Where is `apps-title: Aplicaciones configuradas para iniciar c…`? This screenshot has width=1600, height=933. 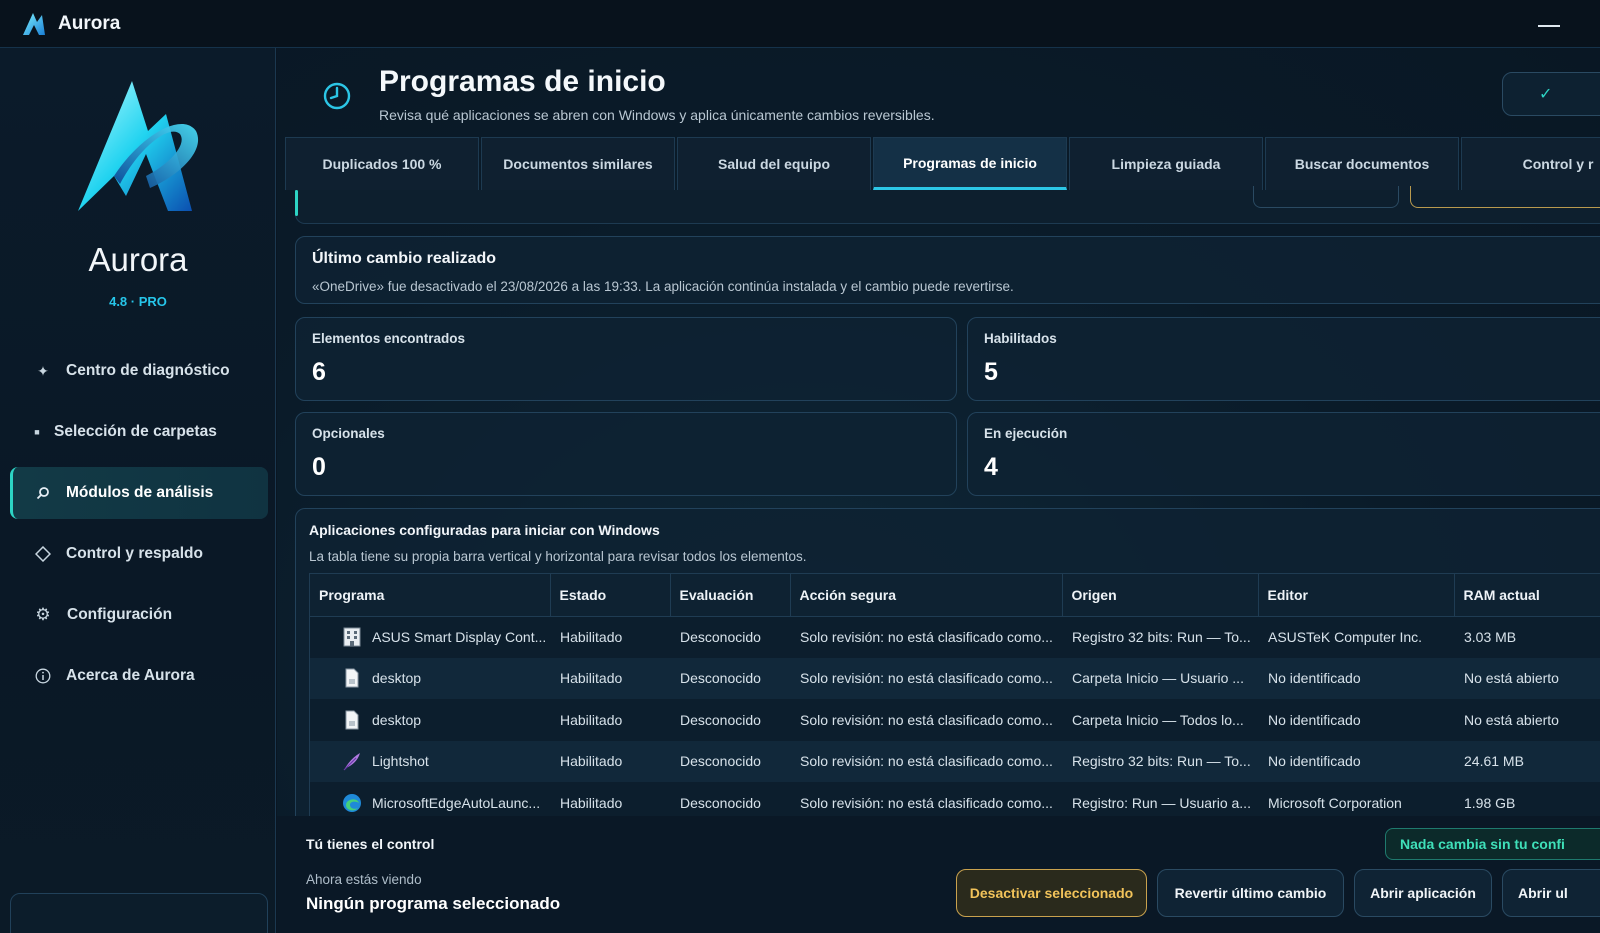
apps-title: Aplicaciones configuradas para iniciar c… is located at coordinates (484, 530).